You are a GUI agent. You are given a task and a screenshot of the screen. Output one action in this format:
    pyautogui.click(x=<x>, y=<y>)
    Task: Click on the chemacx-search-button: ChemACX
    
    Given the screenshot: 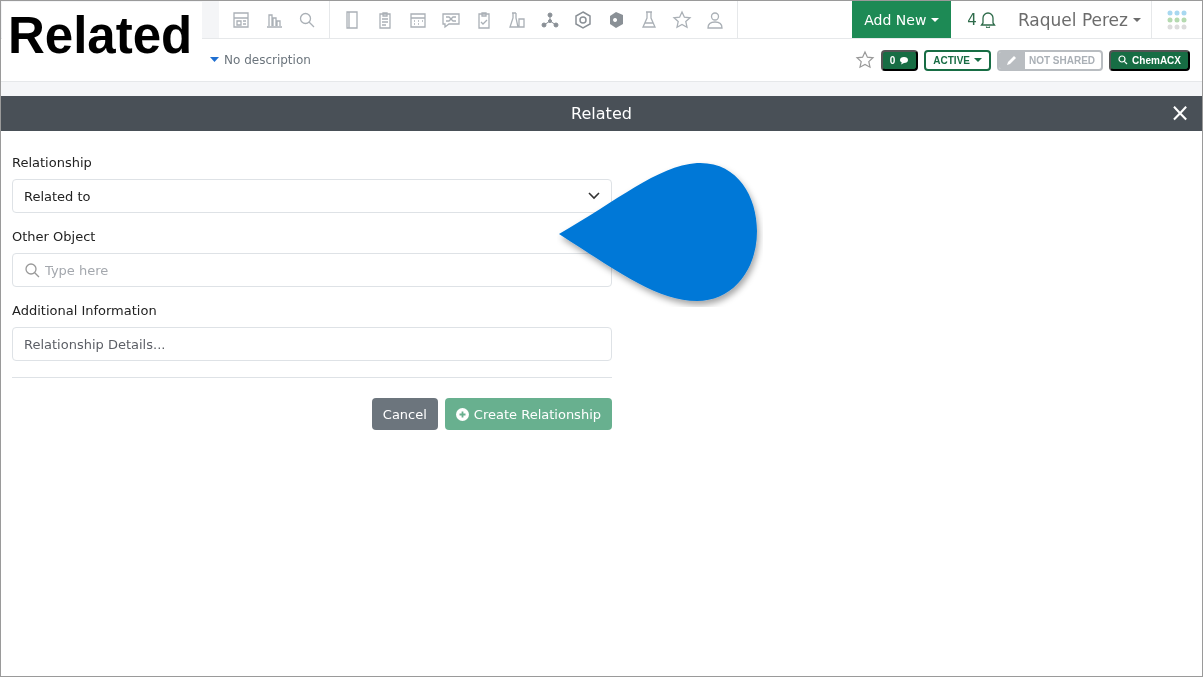 What is the action you would take?
    pyautogui.click(x=1149, y=60)
    